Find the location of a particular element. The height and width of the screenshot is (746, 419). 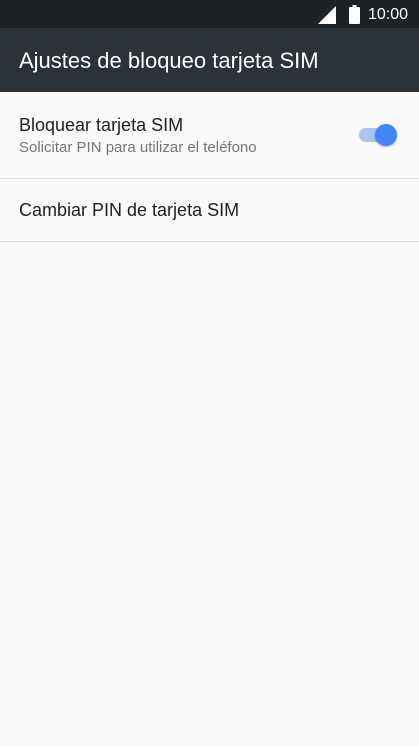

app-bar: Ajustes de bloqueo tarjeta SIM is located at coordinates (209, 60).